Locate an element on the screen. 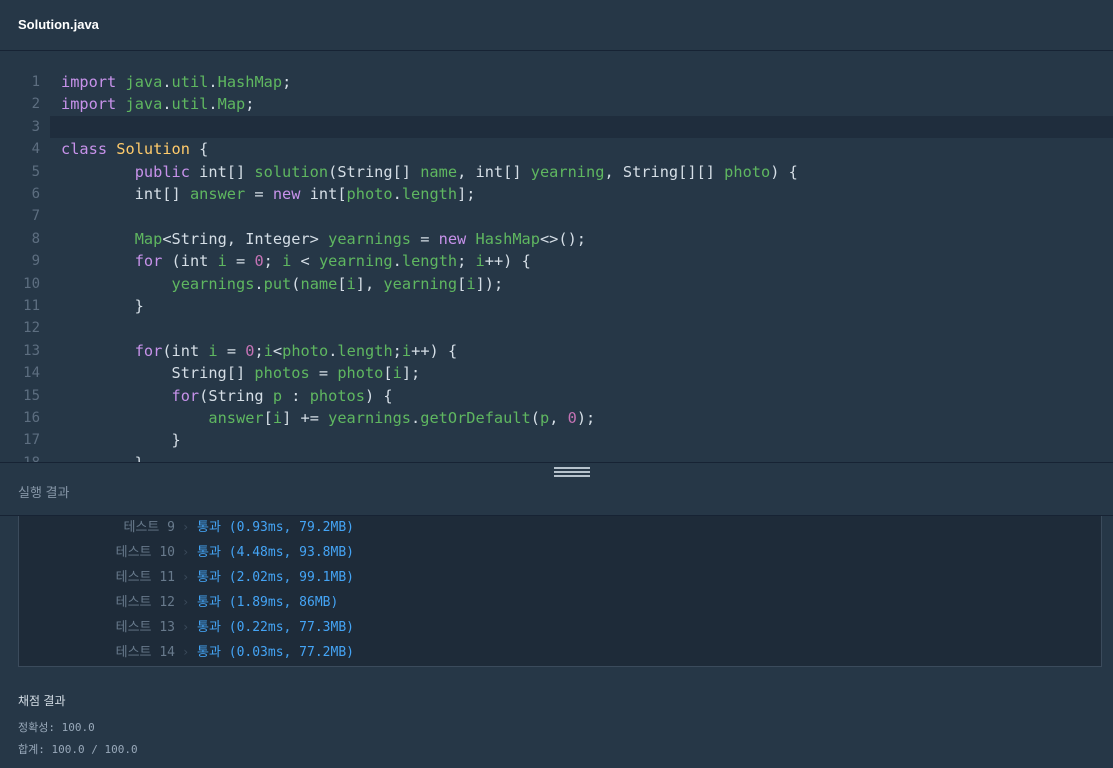  code-token: solution is located at coordinates (291, 171).